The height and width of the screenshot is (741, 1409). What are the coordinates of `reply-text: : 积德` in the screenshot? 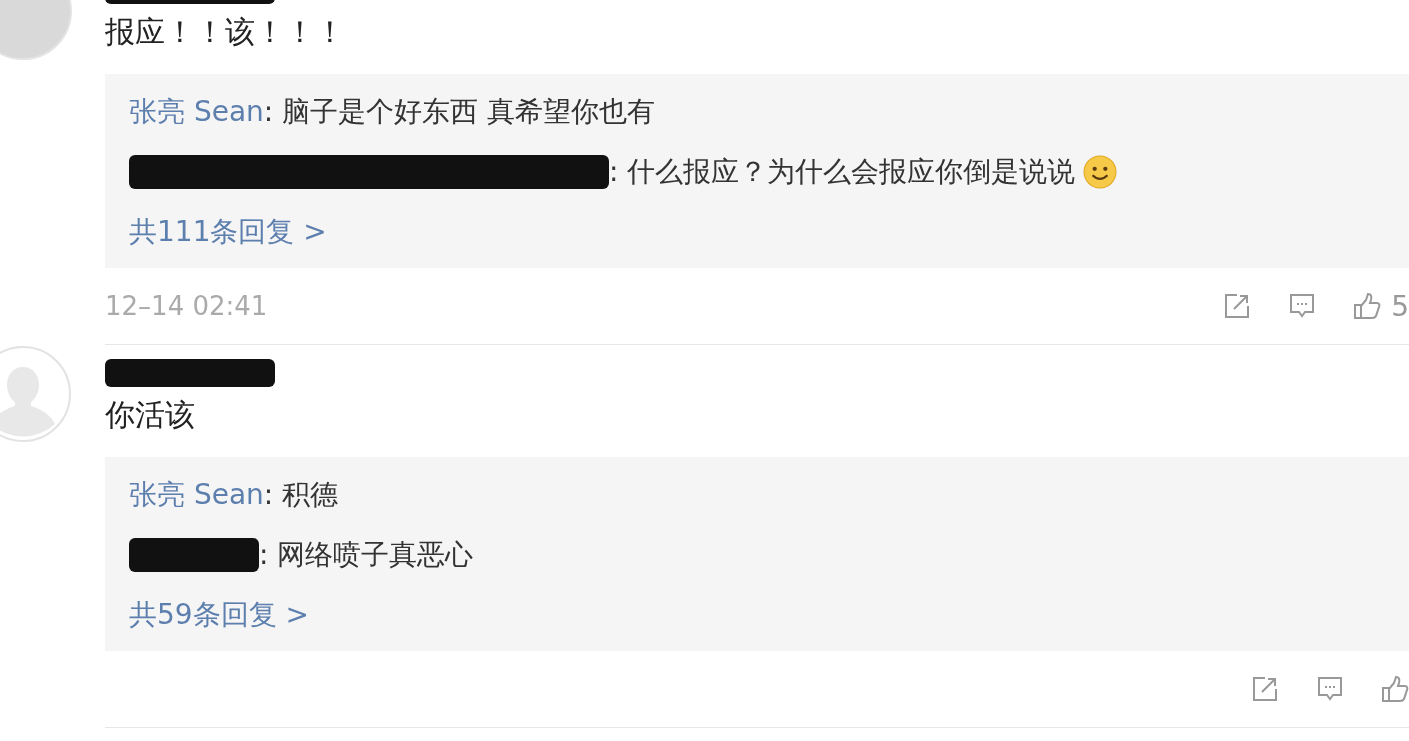 It's located at (301, 495).